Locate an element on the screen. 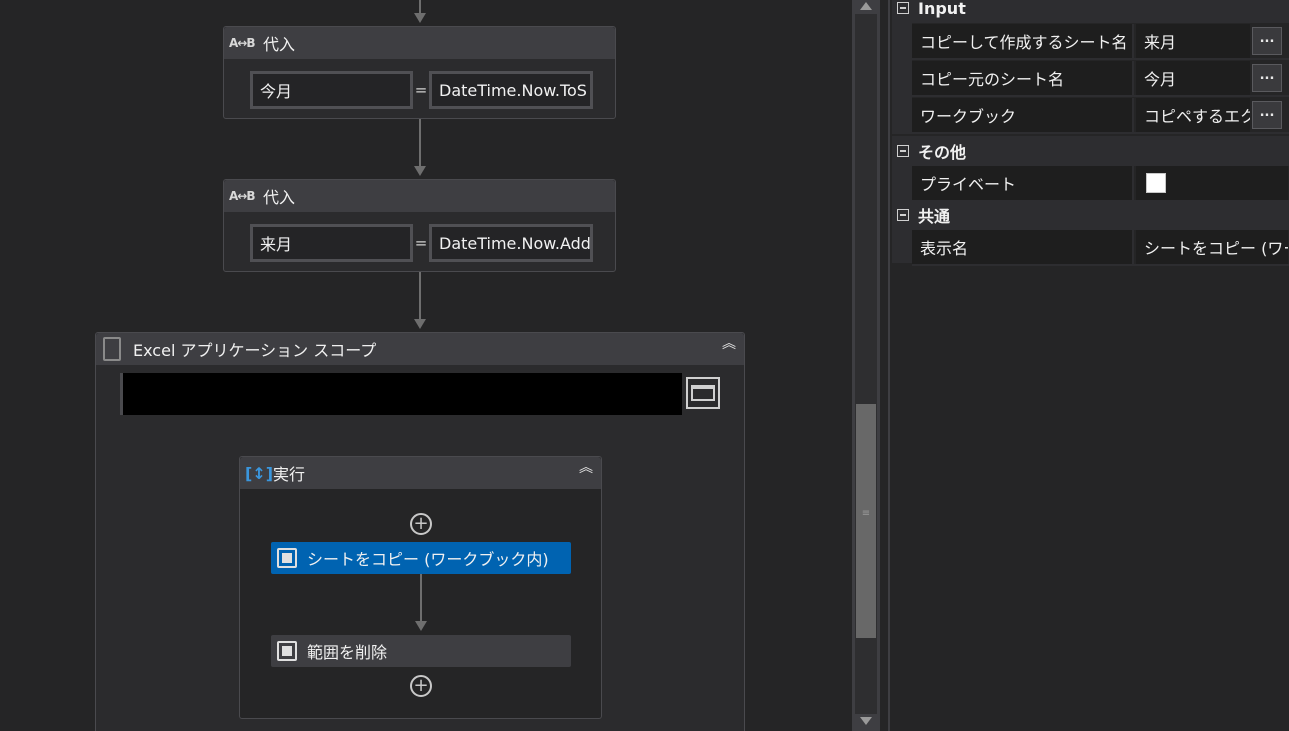  category-input: Input is located at coordinates (1090, 11).